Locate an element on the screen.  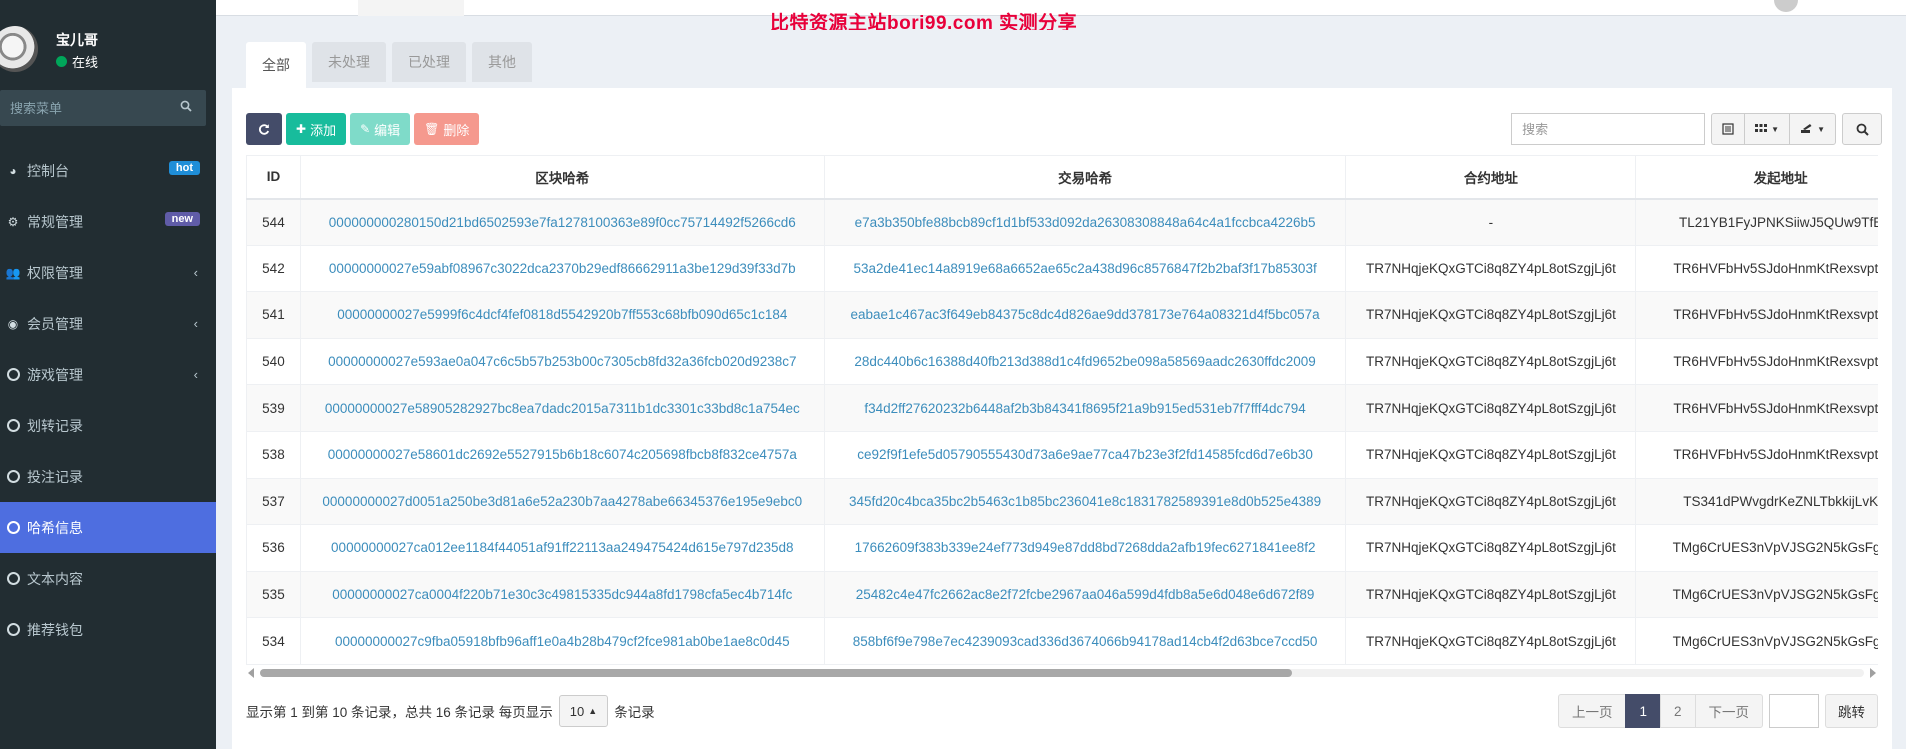
columns-button: ▼ is located at coordinates (1768, 129).